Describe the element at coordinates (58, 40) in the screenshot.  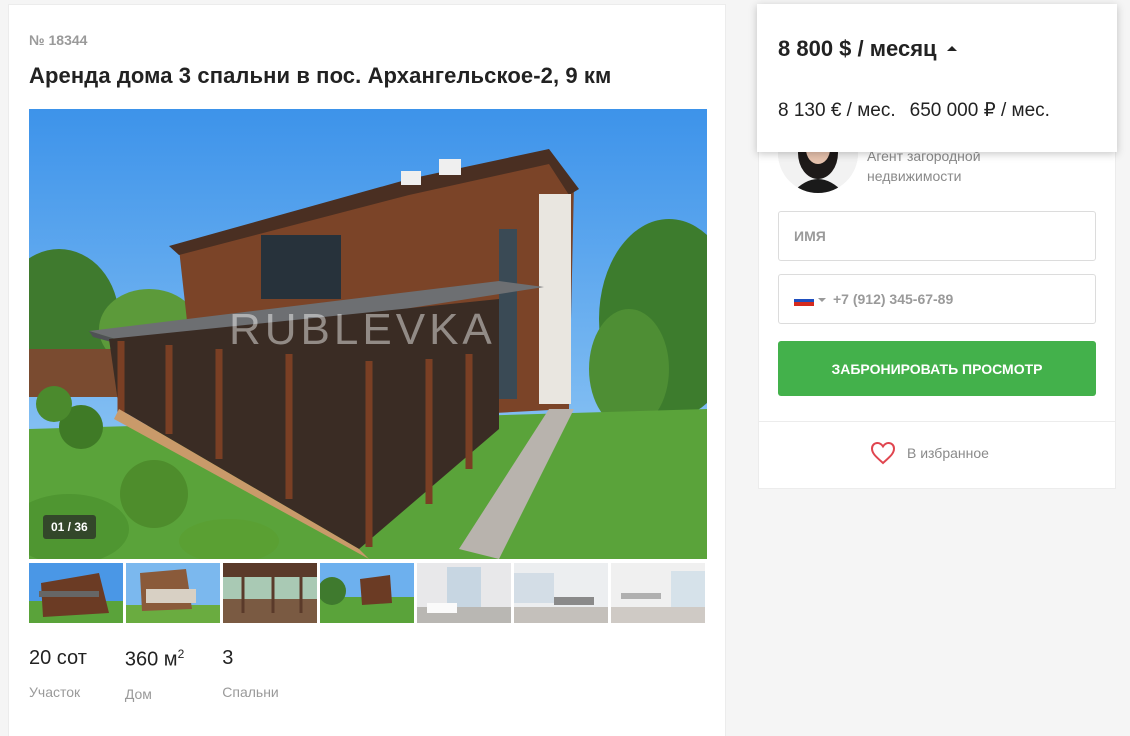
I see `listing-number: № 18344` at that location.